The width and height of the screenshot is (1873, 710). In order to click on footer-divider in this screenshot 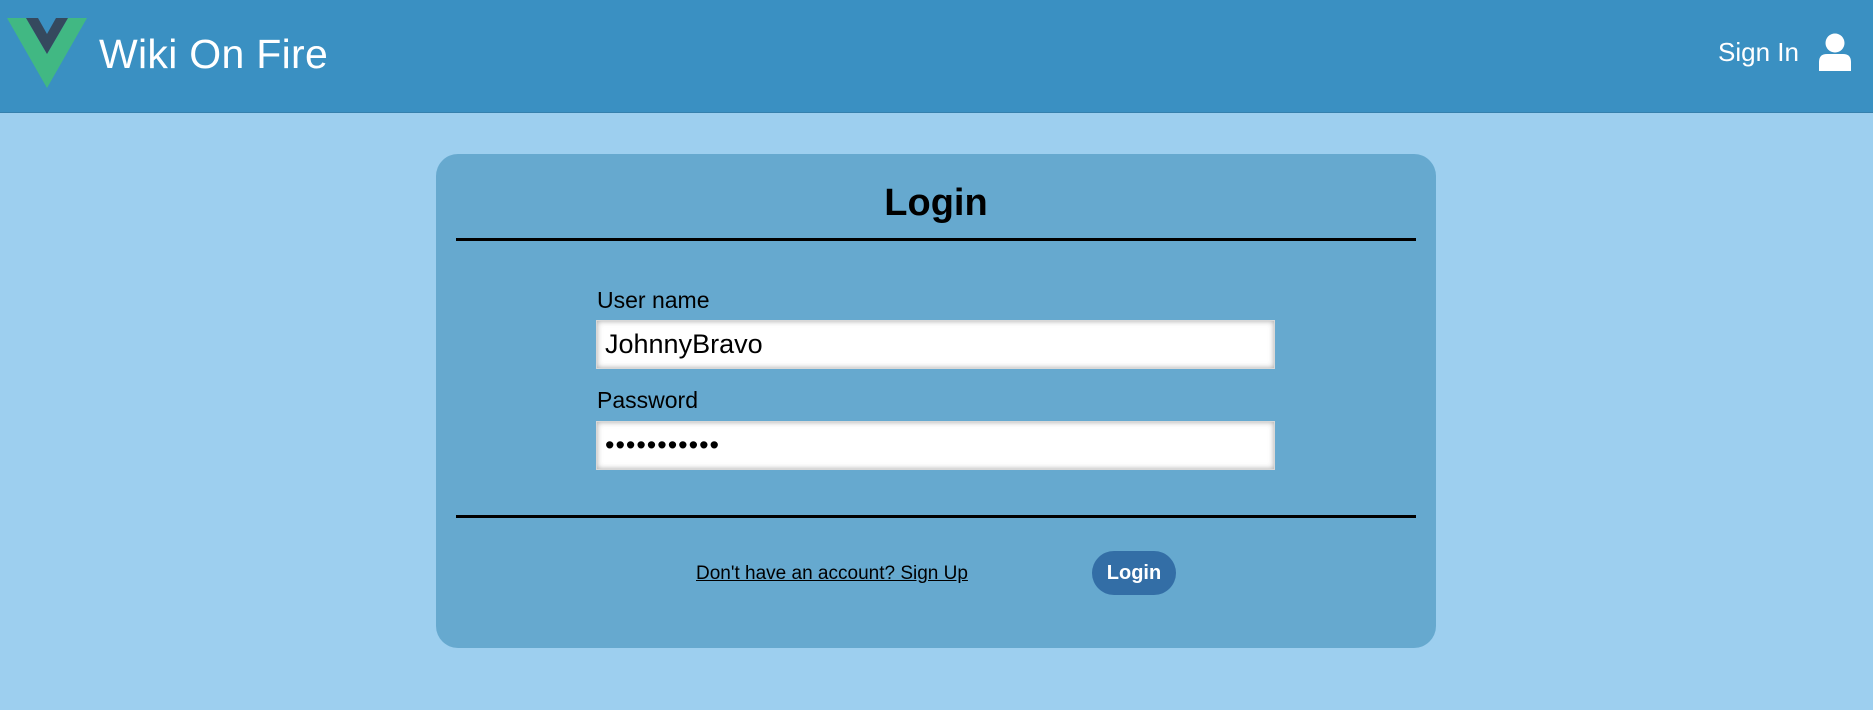, I will do `click(936, 516)`.